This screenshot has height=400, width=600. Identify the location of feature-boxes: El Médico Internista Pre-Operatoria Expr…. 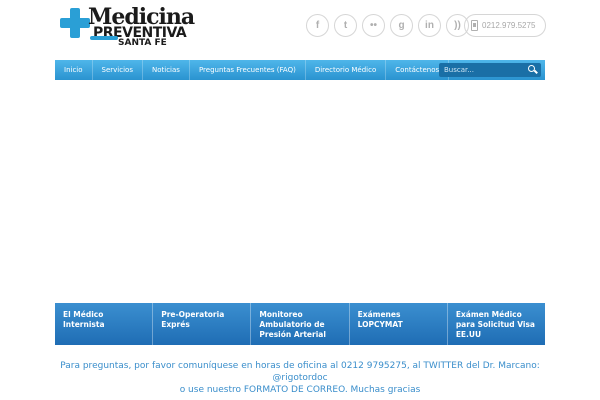
(300, 324).